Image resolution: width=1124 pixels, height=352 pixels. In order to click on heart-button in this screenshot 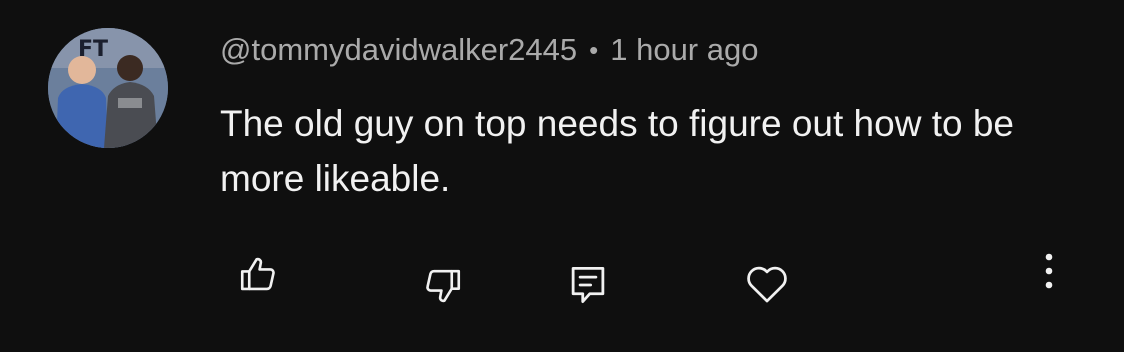, I will do `click(767, 284)`.